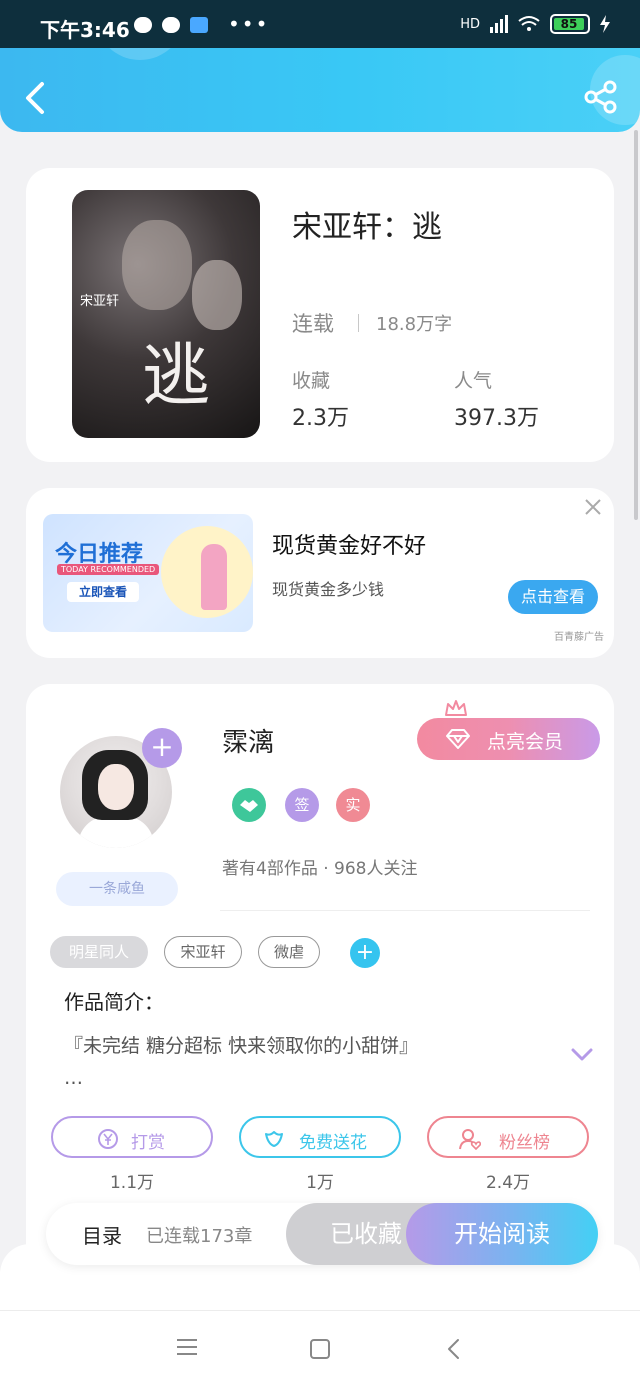 This screenshot has width=640, height=1387. What do you see at coordinates (601, 97) in the screenshot?
I see `share-icon` at bounding box center [601, 97].